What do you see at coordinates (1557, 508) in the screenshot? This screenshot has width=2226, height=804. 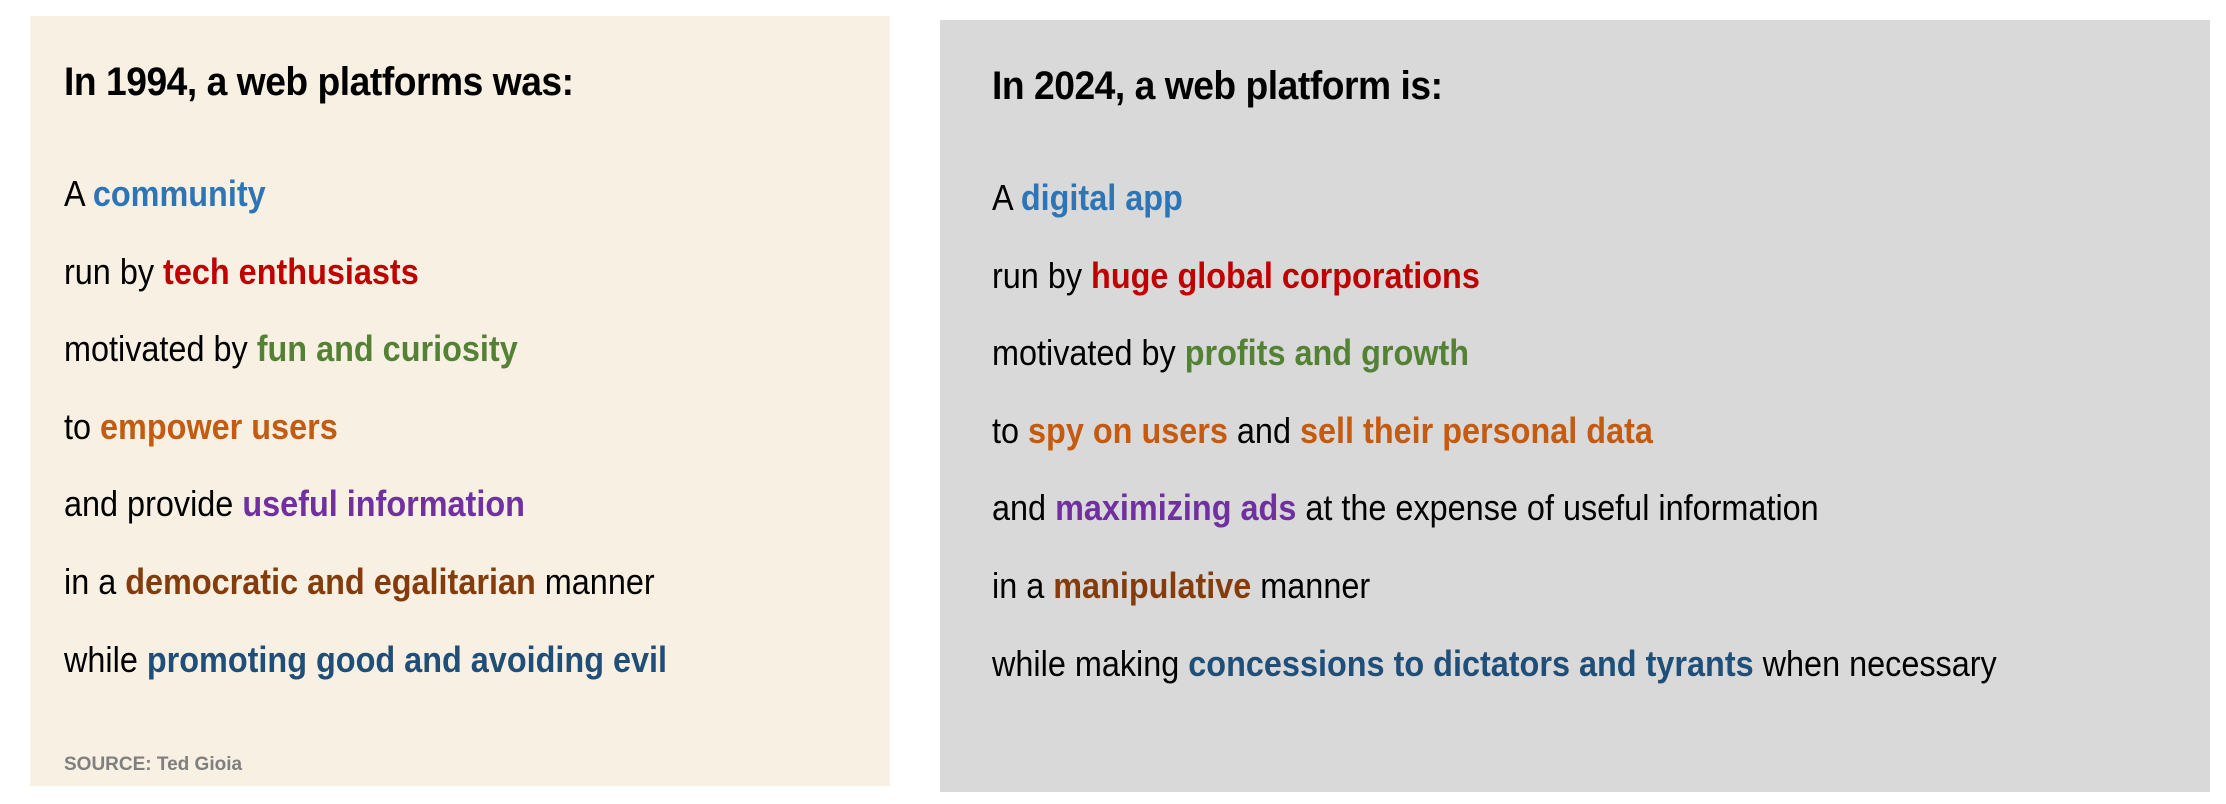 I see `plain-text: at the expense of useful information` at bounding box center [1557, 508].